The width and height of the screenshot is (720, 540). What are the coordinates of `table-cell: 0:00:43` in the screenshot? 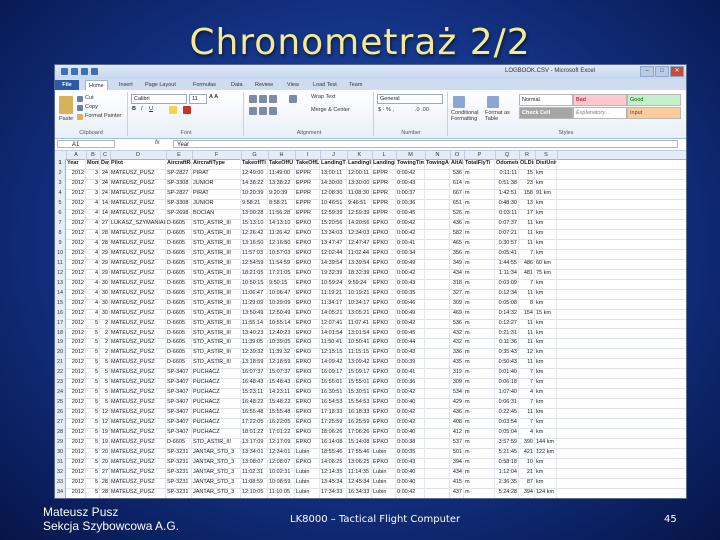 It's located at (410, 463).